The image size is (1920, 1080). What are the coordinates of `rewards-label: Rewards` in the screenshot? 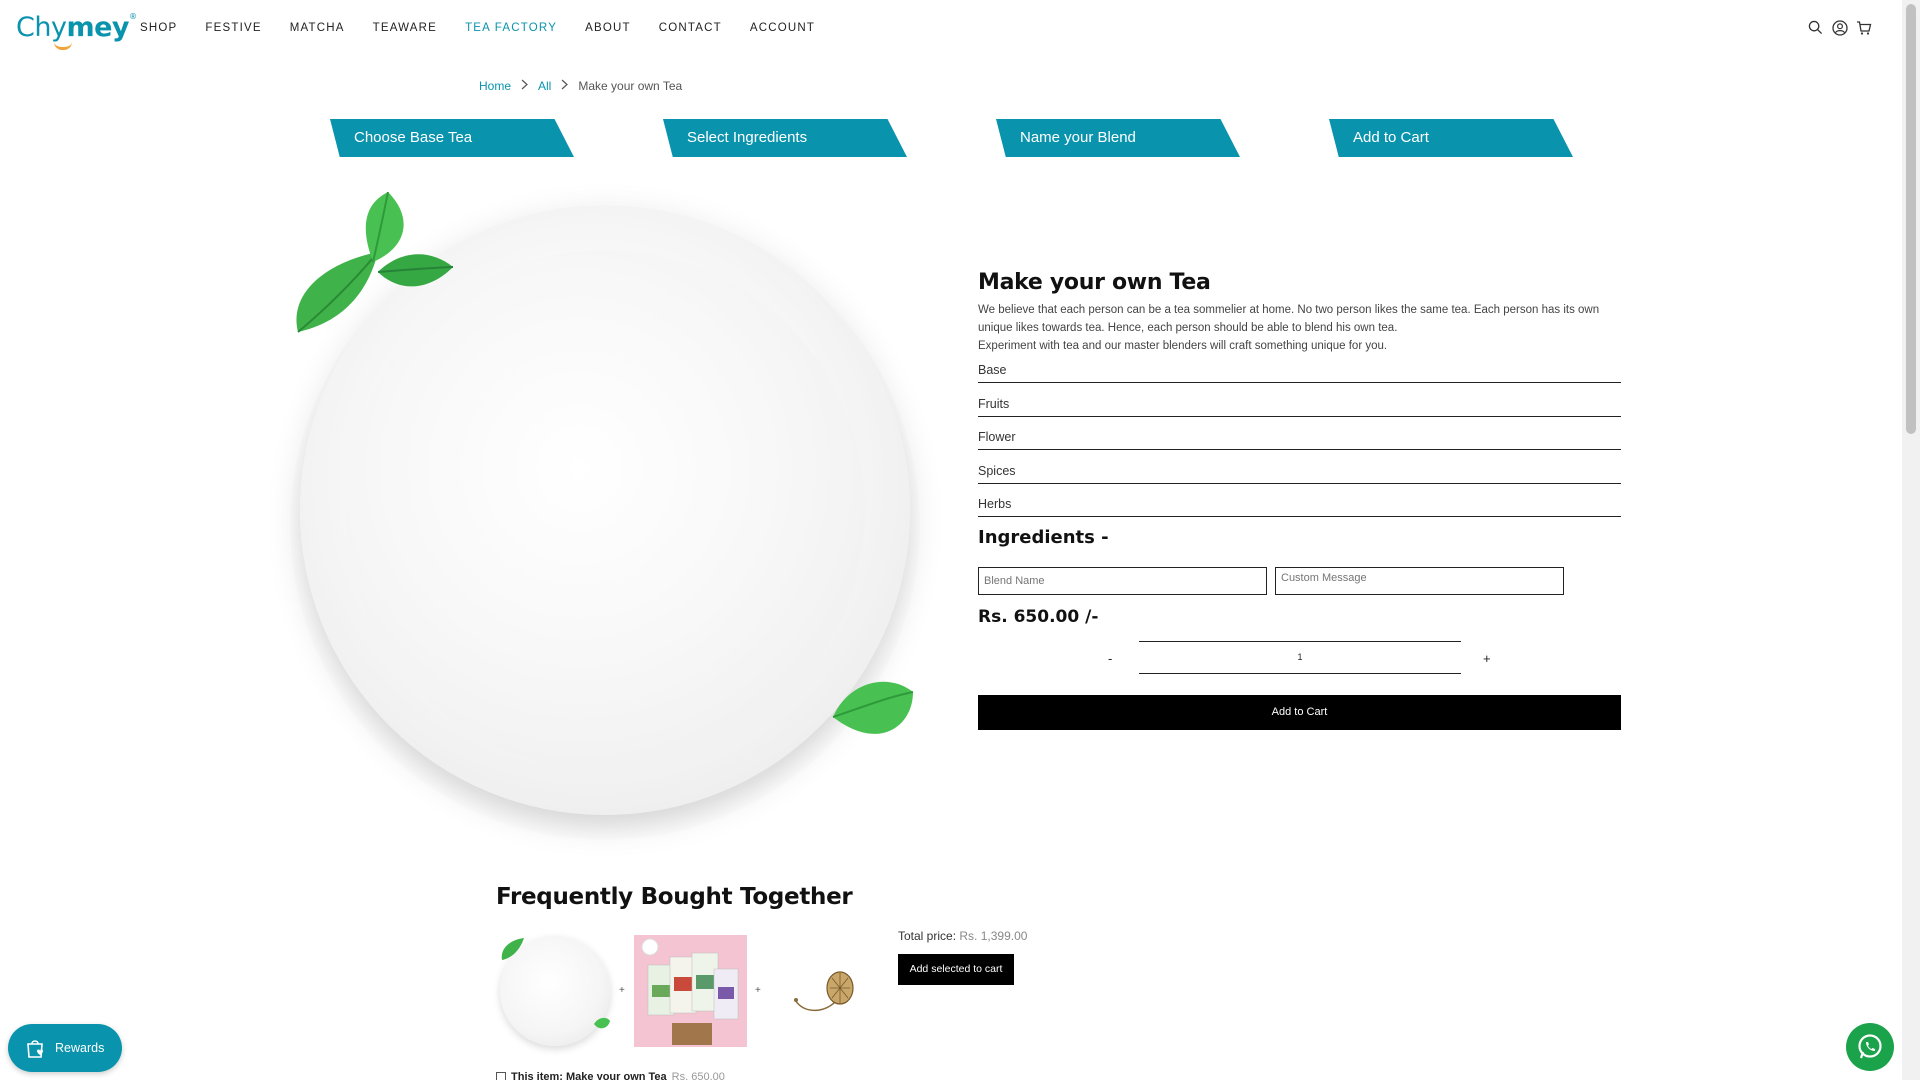 It's located at (80, 1048).